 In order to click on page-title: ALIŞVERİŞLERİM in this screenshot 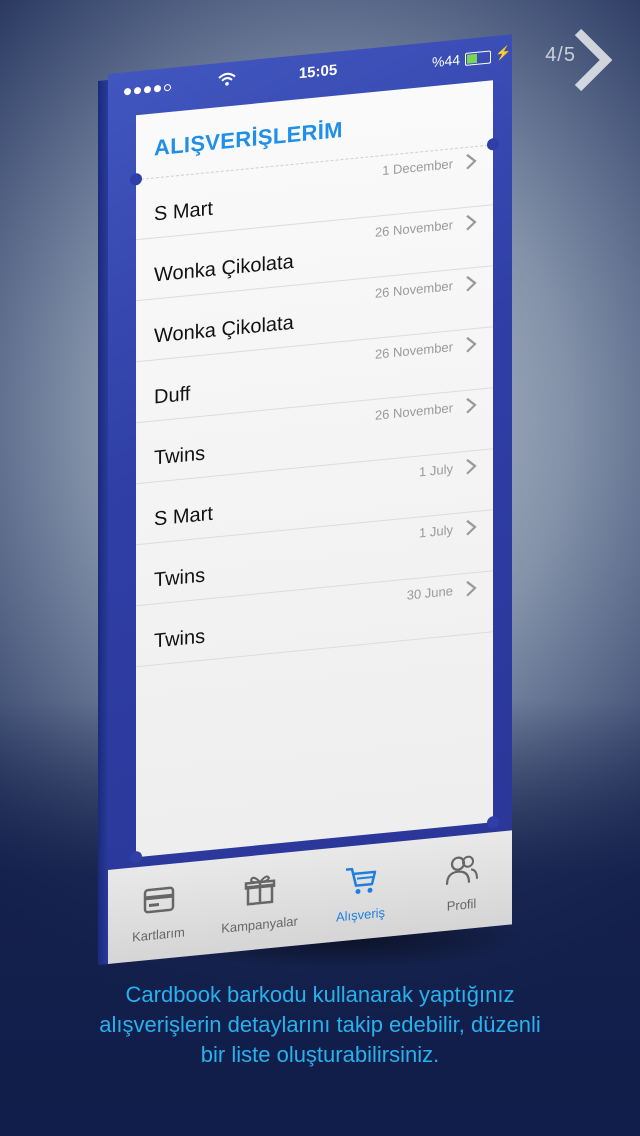, I will do `click(248, 138)`.